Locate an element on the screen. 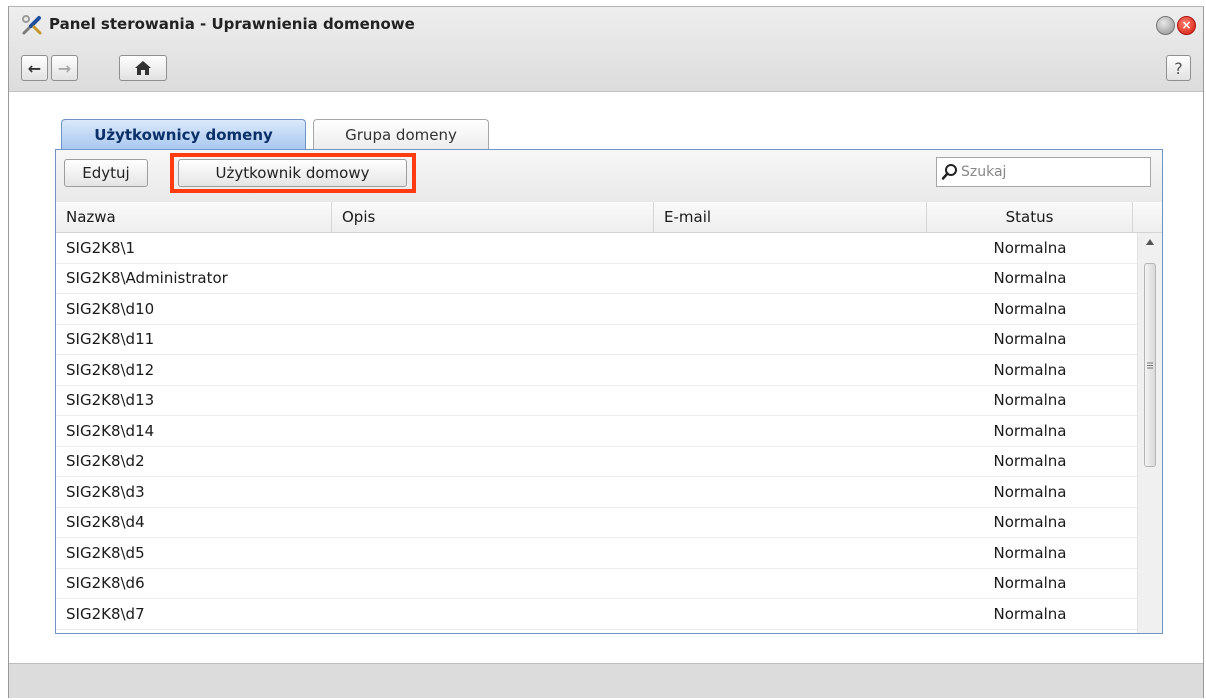 This screenshot has height=700, width=1206. table-row: SIG2K8\d14 Normalna is located at coordinates (596, 431).